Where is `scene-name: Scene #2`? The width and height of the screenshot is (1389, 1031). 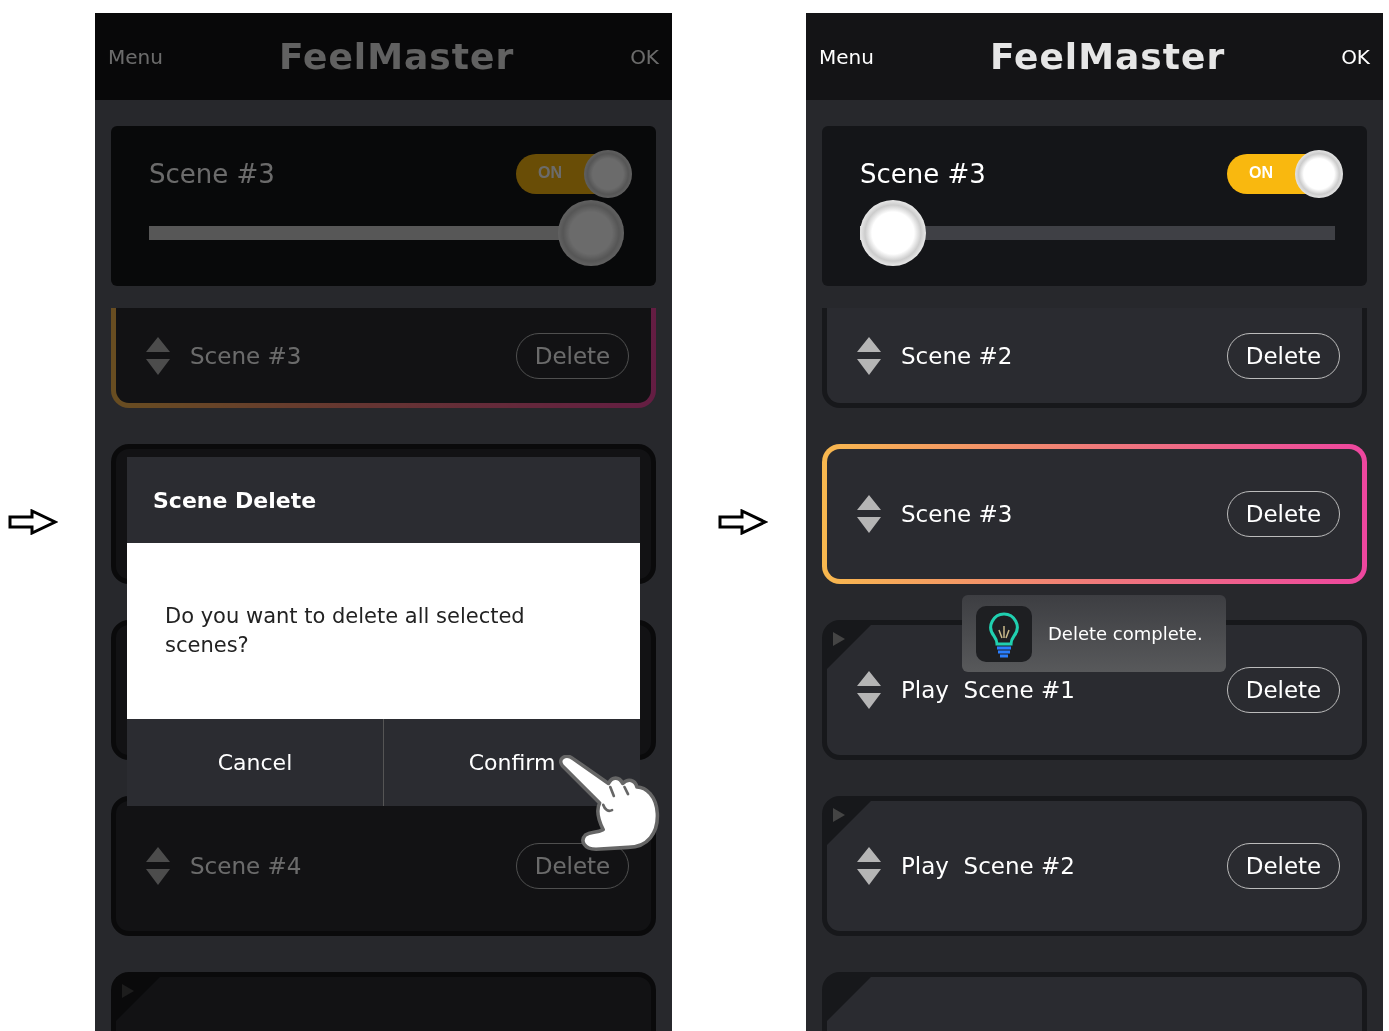
scene-name: Scene #2 is located at coordinates (957, 355).